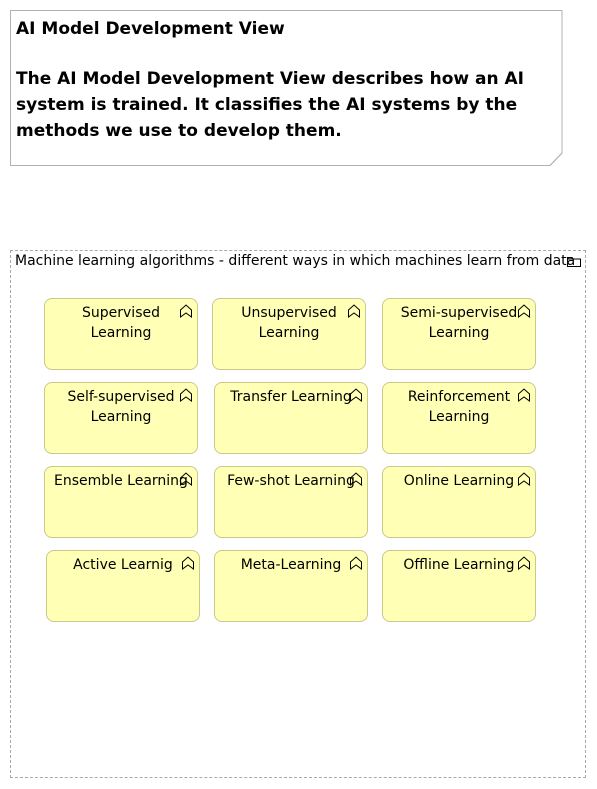 The height and width of the screenshot is (789, 597). I want to click on function-label: Semi-supervised Learning, so click(459, 323).